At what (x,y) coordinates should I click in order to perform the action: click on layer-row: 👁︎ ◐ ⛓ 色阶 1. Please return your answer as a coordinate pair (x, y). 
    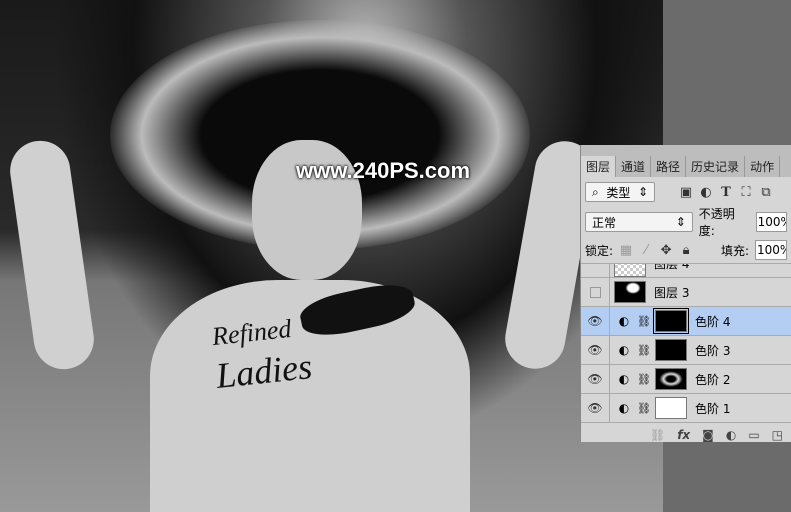
    Looking at the image, I should click on (686, 408).